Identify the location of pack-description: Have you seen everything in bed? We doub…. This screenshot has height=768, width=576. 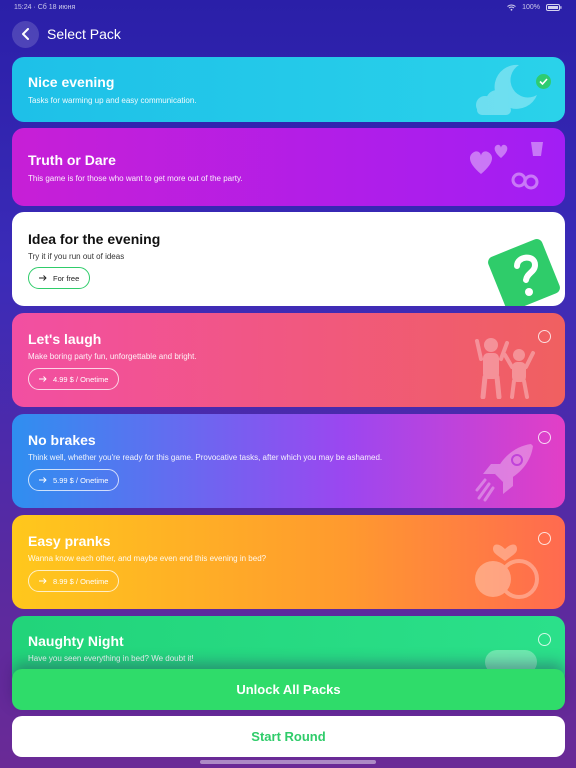
(111, 658).